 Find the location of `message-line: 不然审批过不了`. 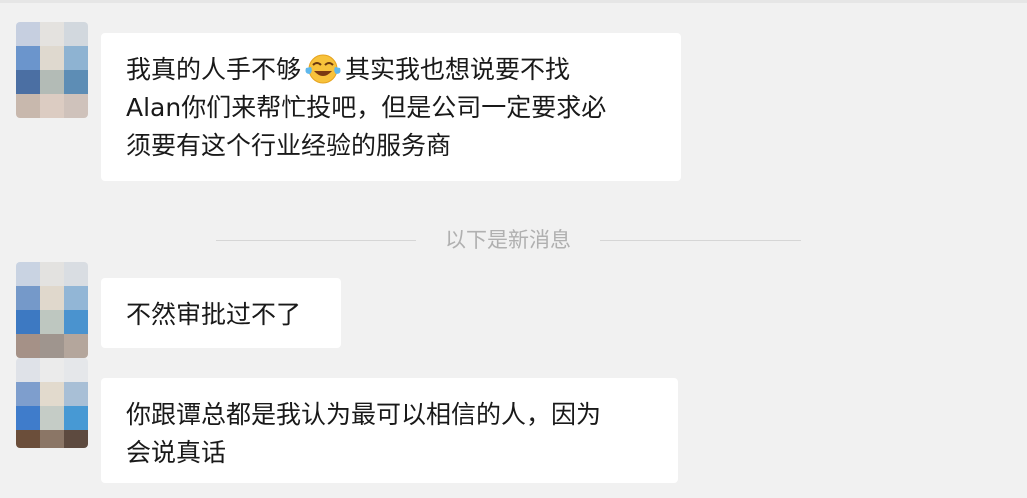

message-line: 不然审批过不了 is located at coordinates (214, 314).